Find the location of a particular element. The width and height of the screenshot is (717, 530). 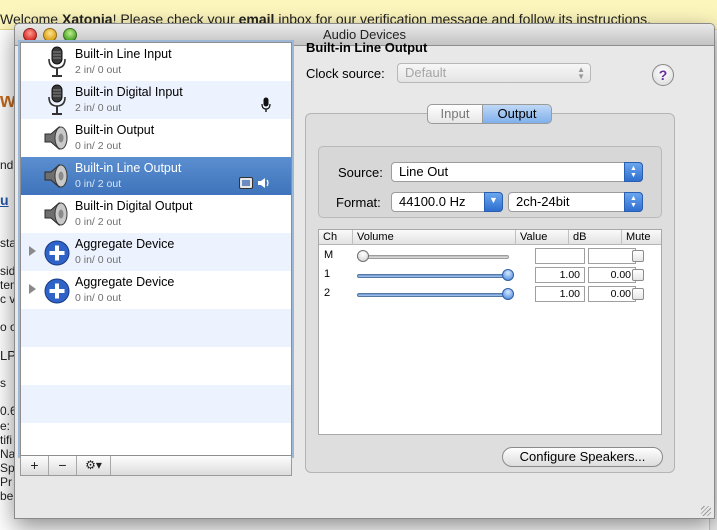

format-label: Format: is located at coordinates (358, 202).